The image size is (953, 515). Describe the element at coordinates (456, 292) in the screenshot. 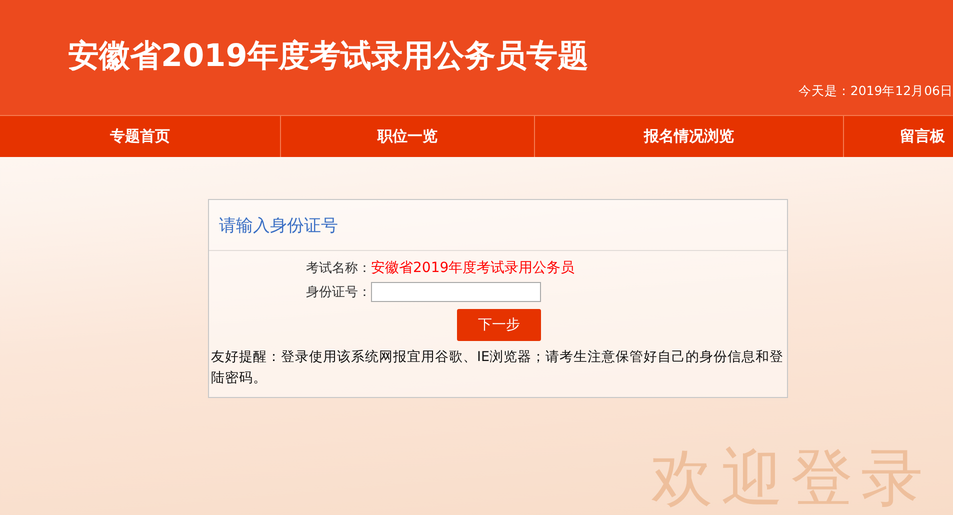

I see `id-number-field` at that location.